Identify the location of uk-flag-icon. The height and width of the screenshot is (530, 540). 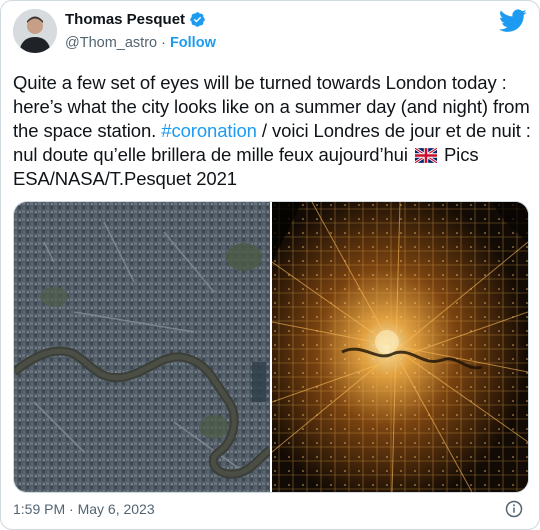
(425, 155).